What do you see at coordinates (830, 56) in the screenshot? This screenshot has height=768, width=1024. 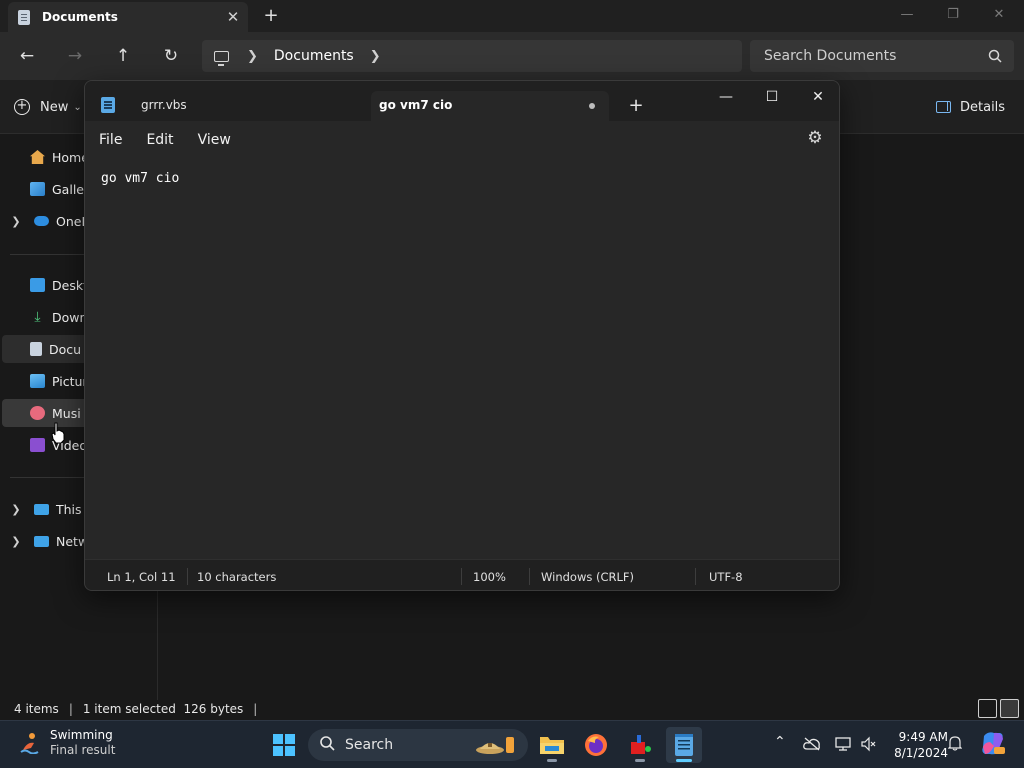 I see `search-placeholder: Search Documents` at bounding box center [830, 56].